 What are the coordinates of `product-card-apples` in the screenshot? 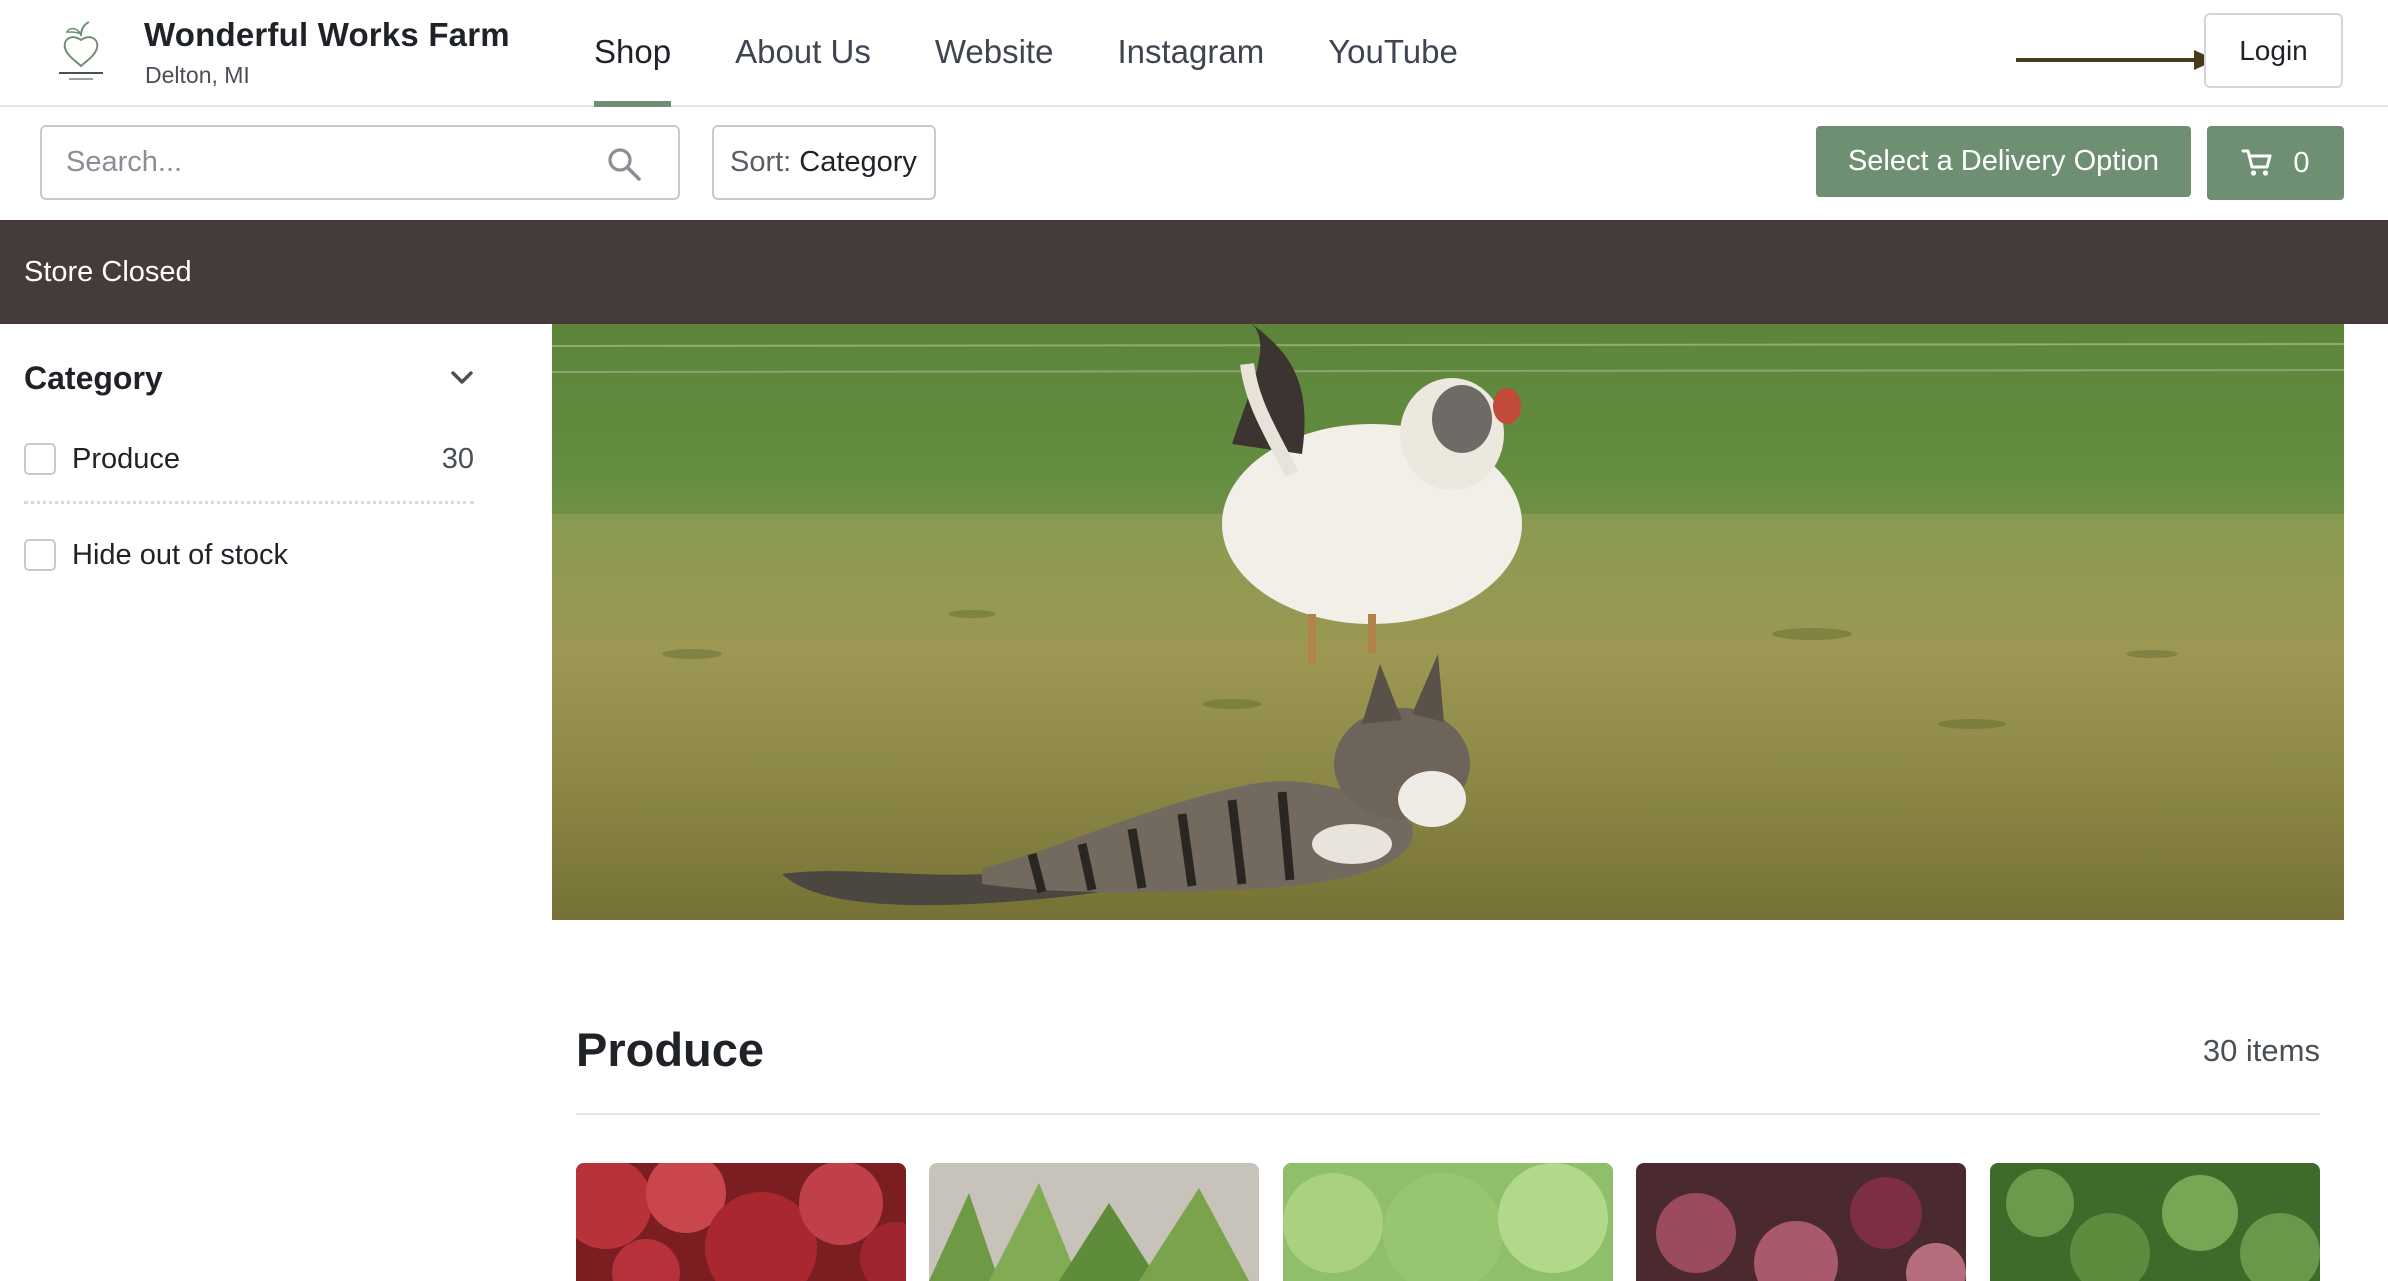 It's located at (741, 1222).